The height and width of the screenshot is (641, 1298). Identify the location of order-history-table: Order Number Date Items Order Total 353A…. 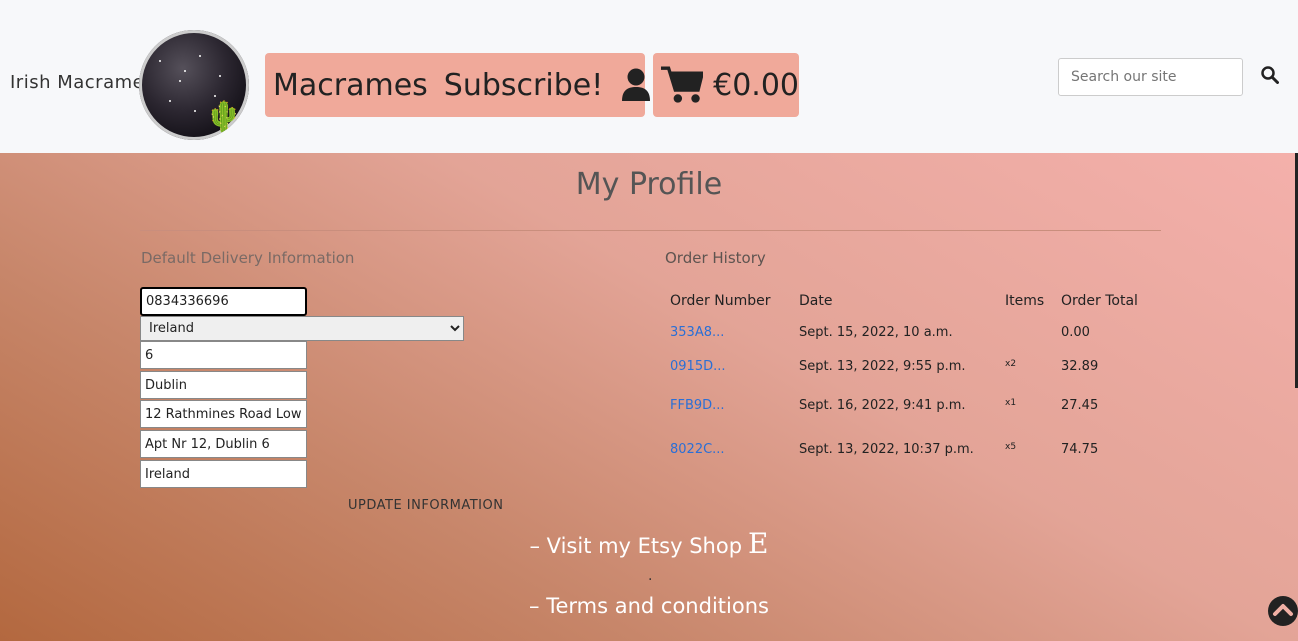
(910, 379).